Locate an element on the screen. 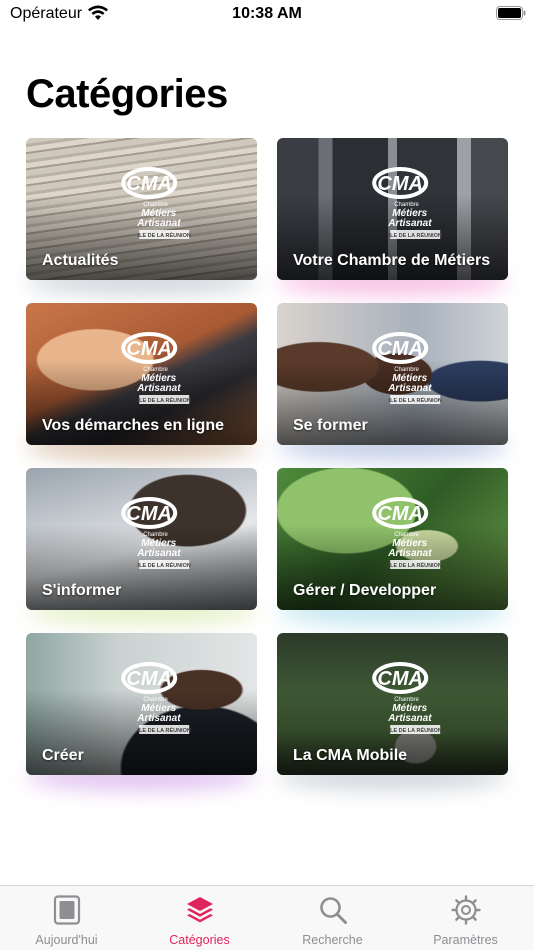  category-label: Se former is located at coordinates (330, 425).